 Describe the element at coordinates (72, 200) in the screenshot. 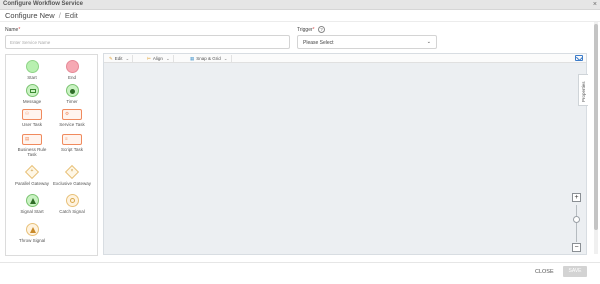

I see `catch-signal-icon` at that location.